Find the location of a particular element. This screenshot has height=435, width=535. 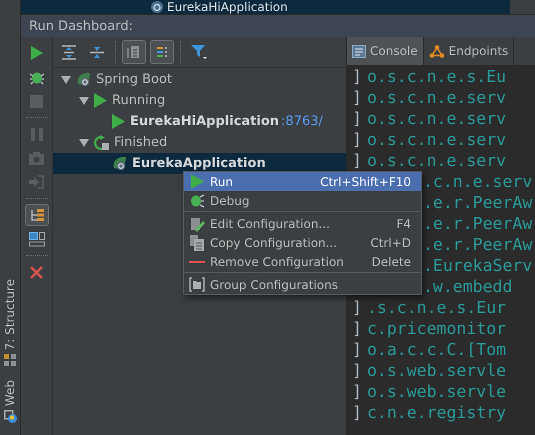

log-line: c.n.e.registry is located at coordinates (436, 412).